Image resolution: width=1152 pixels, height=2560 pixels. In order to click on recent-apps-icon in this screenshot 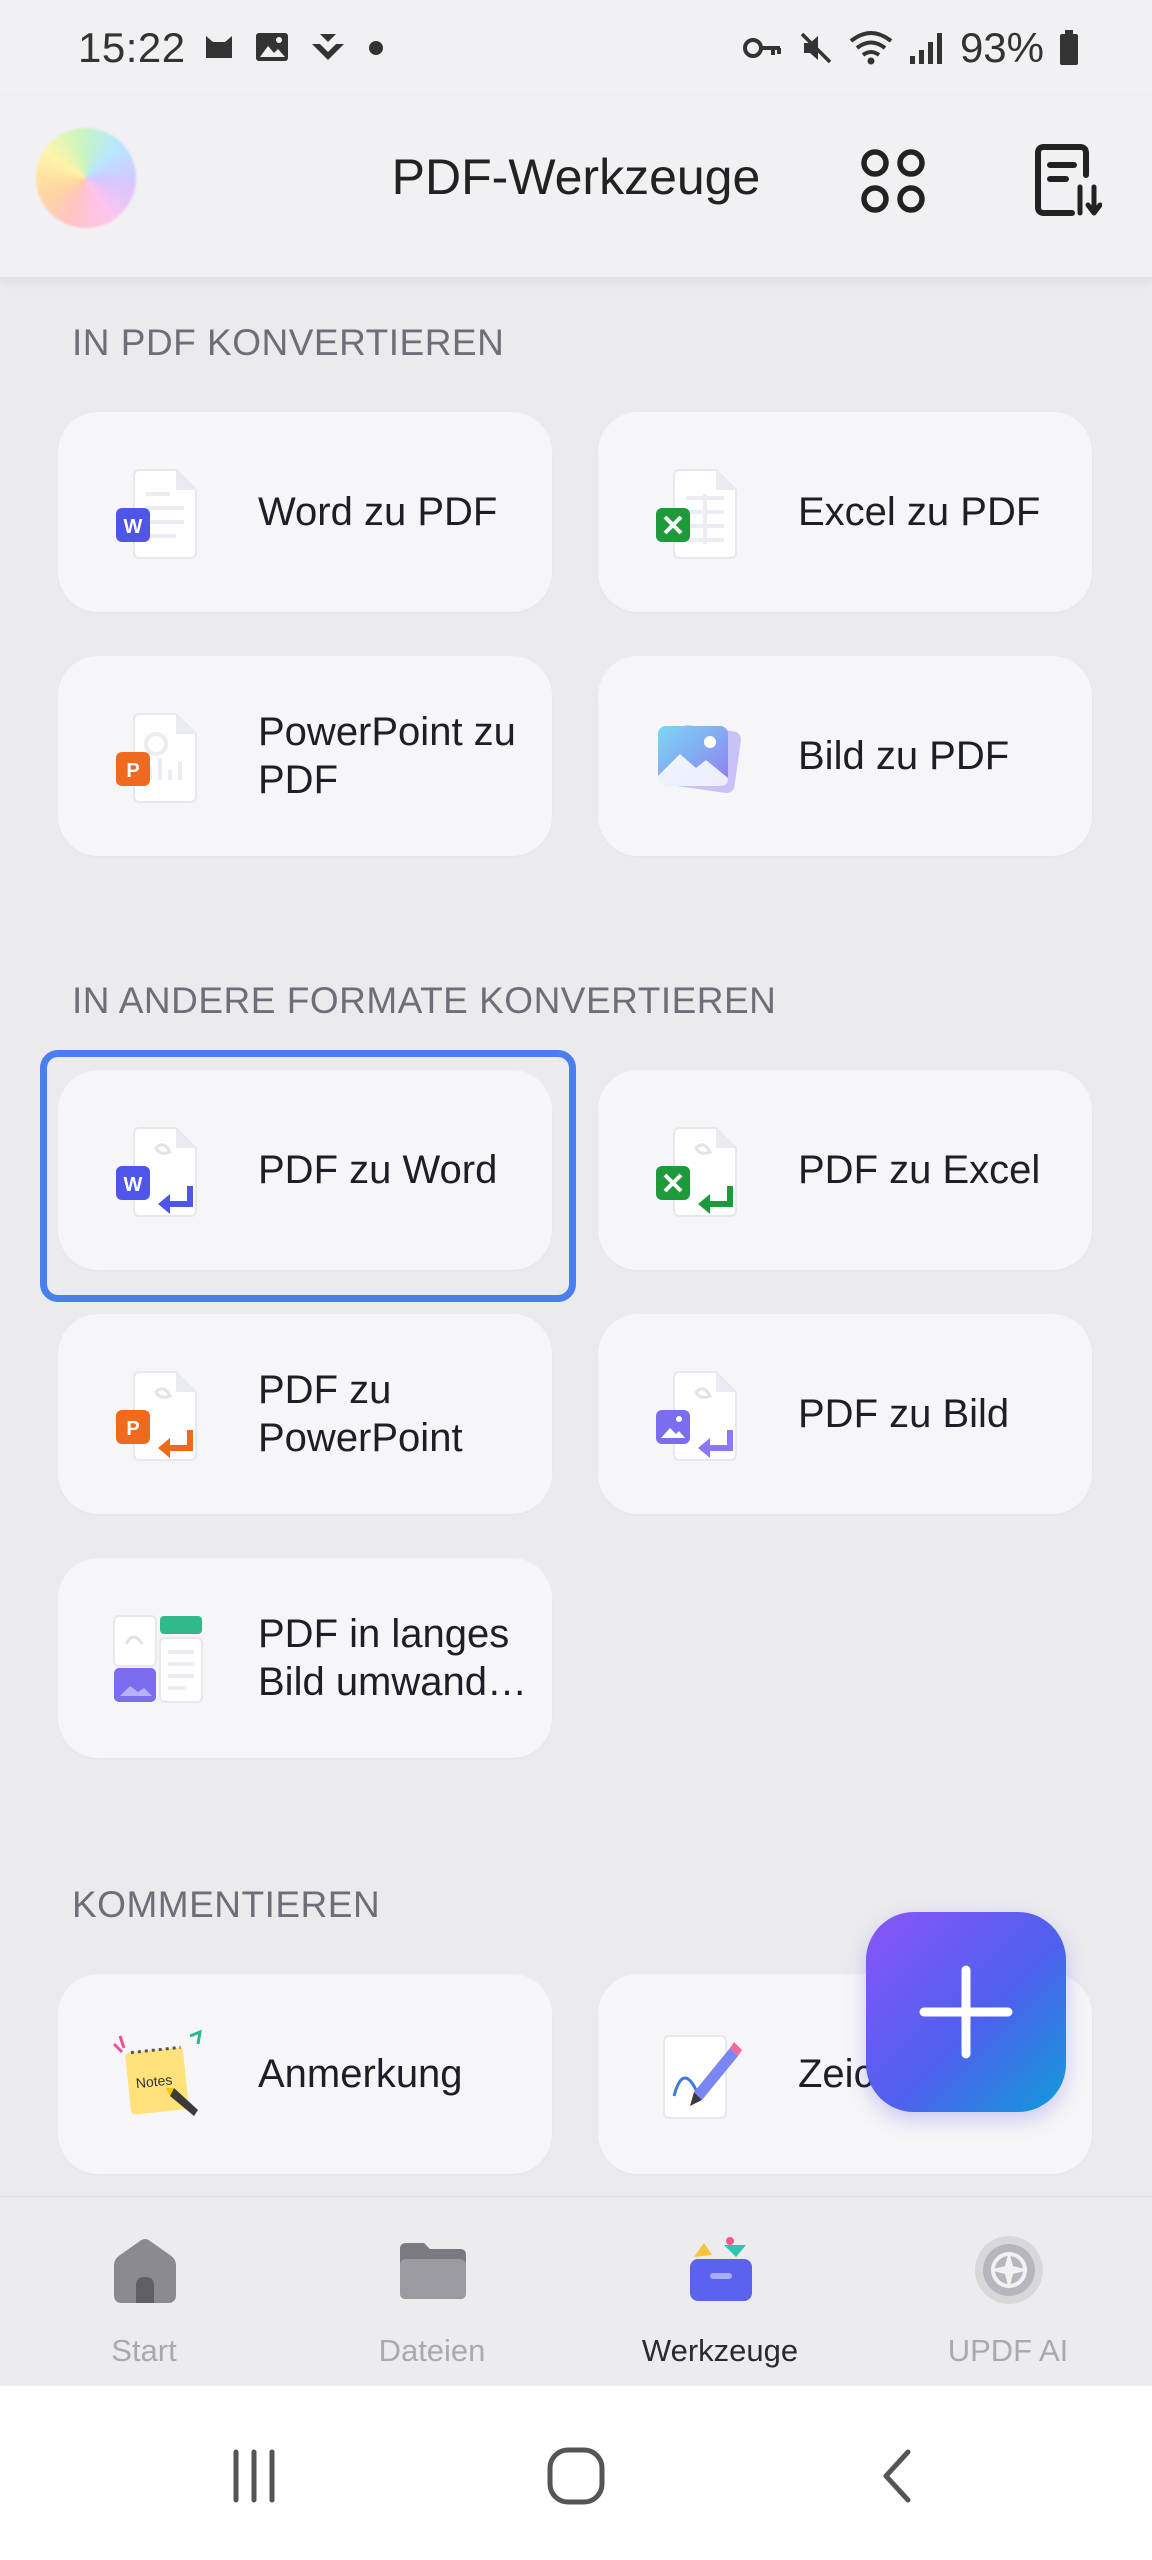, I will do `click(254, 2476)`.